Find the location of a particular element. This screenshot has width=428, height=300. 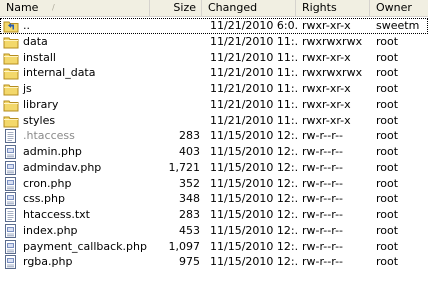

file-name: install is located at coordinates (39, 57).